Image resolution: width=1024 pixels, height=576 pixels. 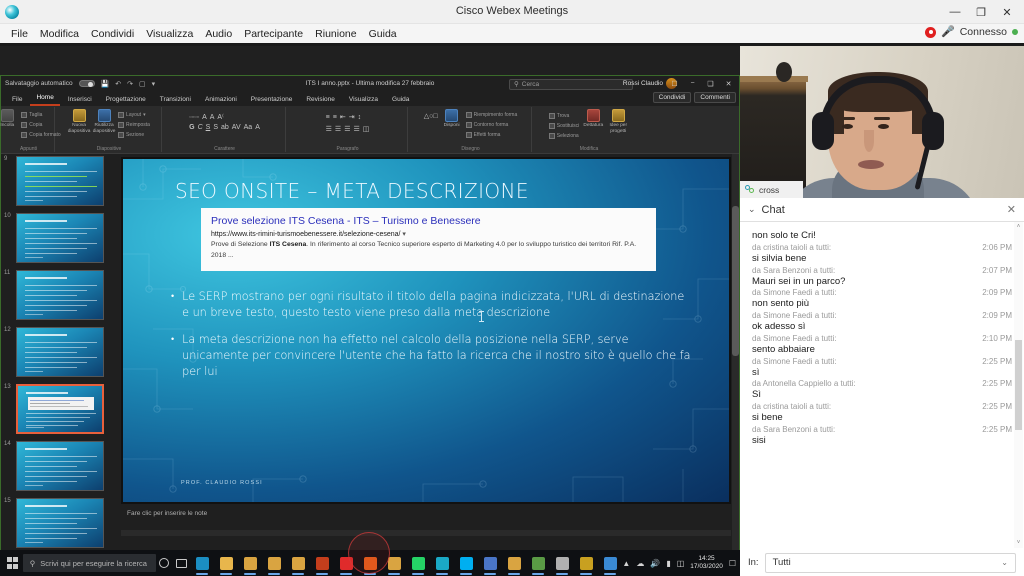 I want to click on menu-item-partecipante: Partecipante, so click(x=273, y=34).